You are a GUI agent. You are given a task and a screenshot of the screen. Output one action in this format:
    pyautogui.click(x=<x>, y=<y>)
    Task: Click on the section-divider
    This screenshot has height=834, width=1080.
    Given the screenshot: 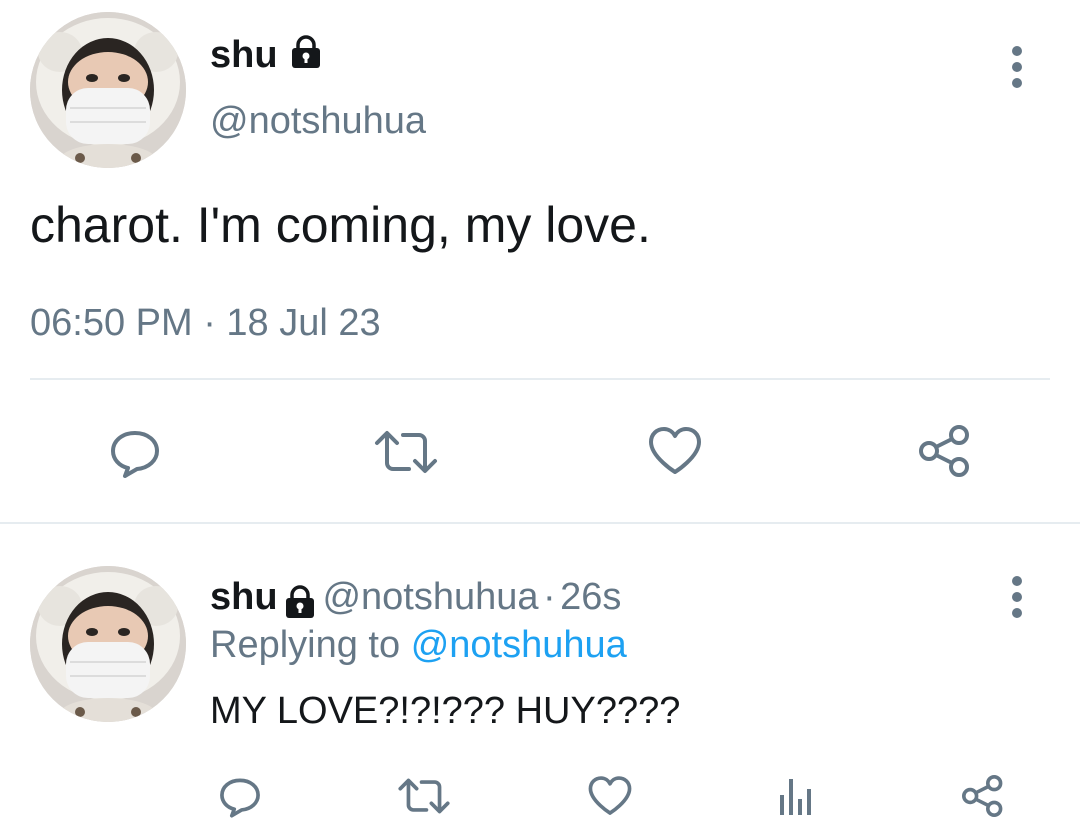 What is the action you would take?
    pyautogui.click(x=540, y=523)
    